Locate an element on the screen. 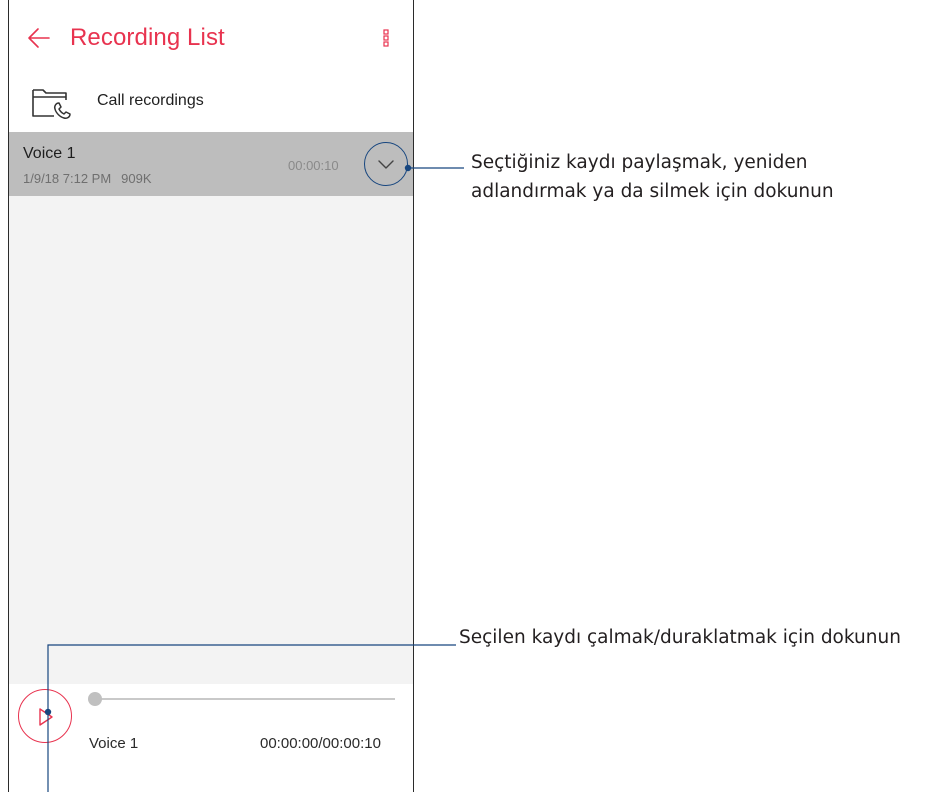  recording-date: 1/9/18 7:12 PM is located at coordinates (67, 178).